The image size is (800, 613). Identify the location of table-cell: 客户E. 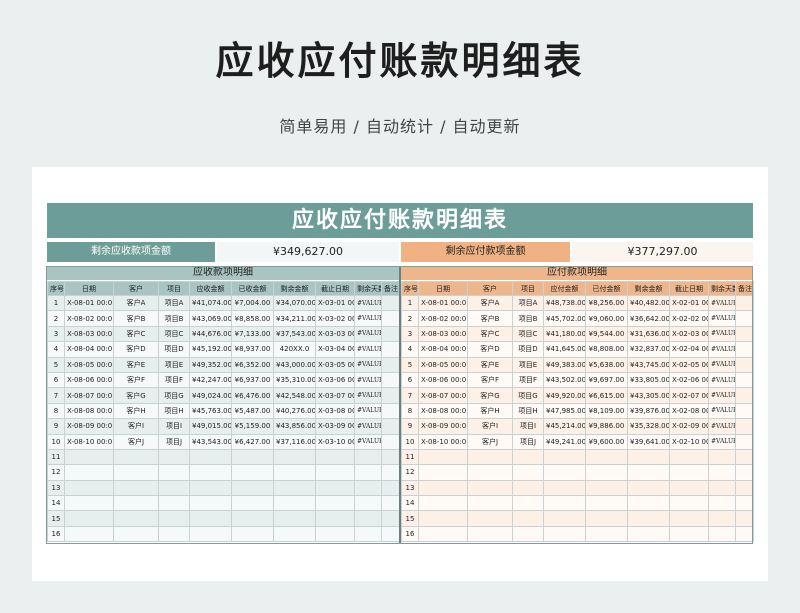
(136, 364).